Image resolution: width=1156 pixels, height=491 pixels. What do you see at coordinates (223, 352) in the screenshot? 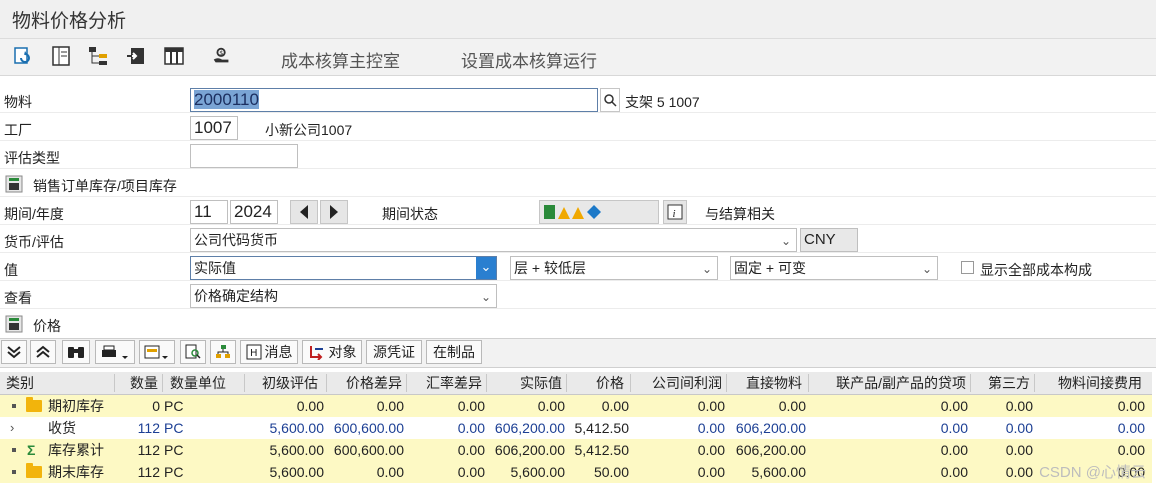
I see `hierarchy-button` at bounding box center [223, 352].